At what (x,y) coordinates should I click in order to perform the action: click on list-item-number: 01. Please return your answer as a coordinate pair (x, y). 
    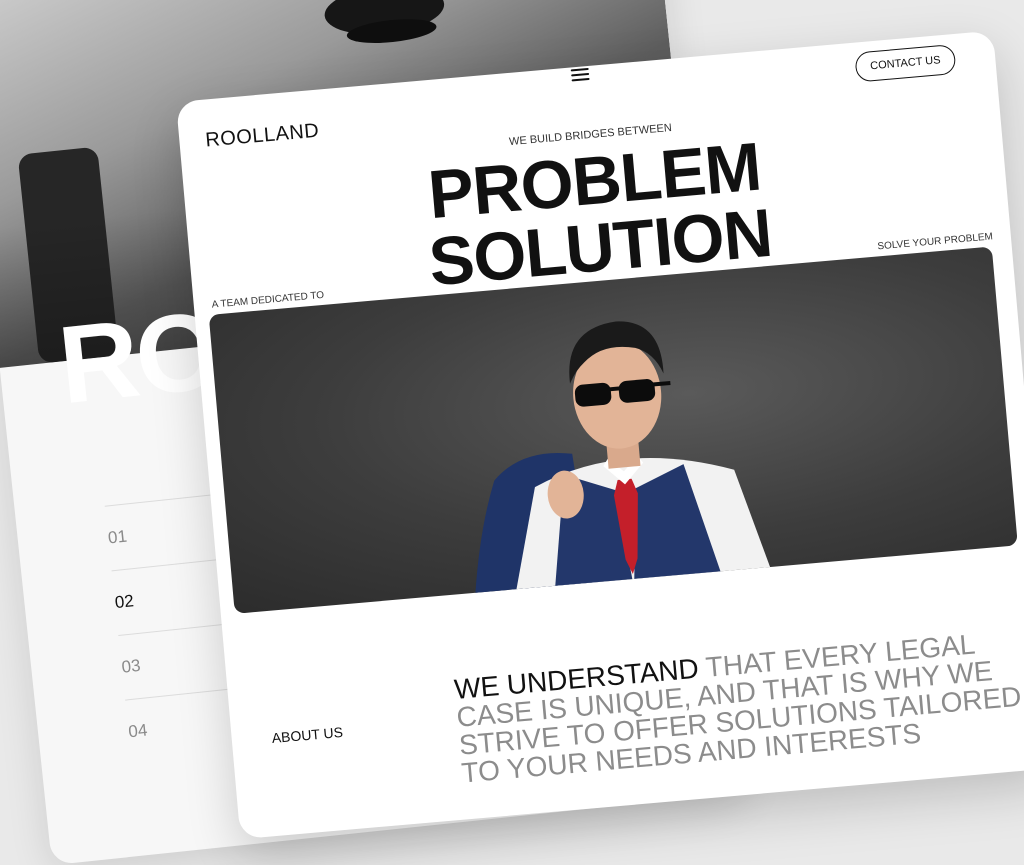
    Looking at the image, I should click on (117, 537).